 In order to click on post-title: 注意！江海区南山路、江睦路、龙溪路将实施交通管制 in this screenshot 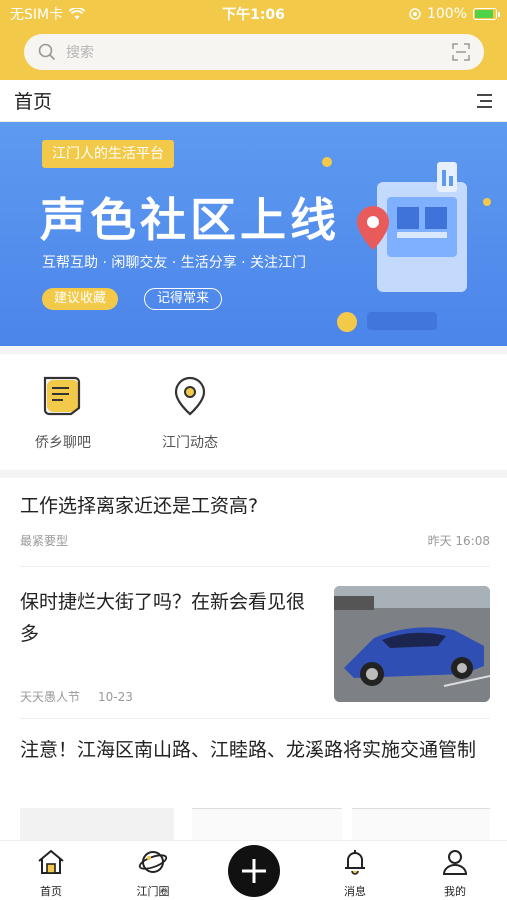, I will do `click(248, 750)`.